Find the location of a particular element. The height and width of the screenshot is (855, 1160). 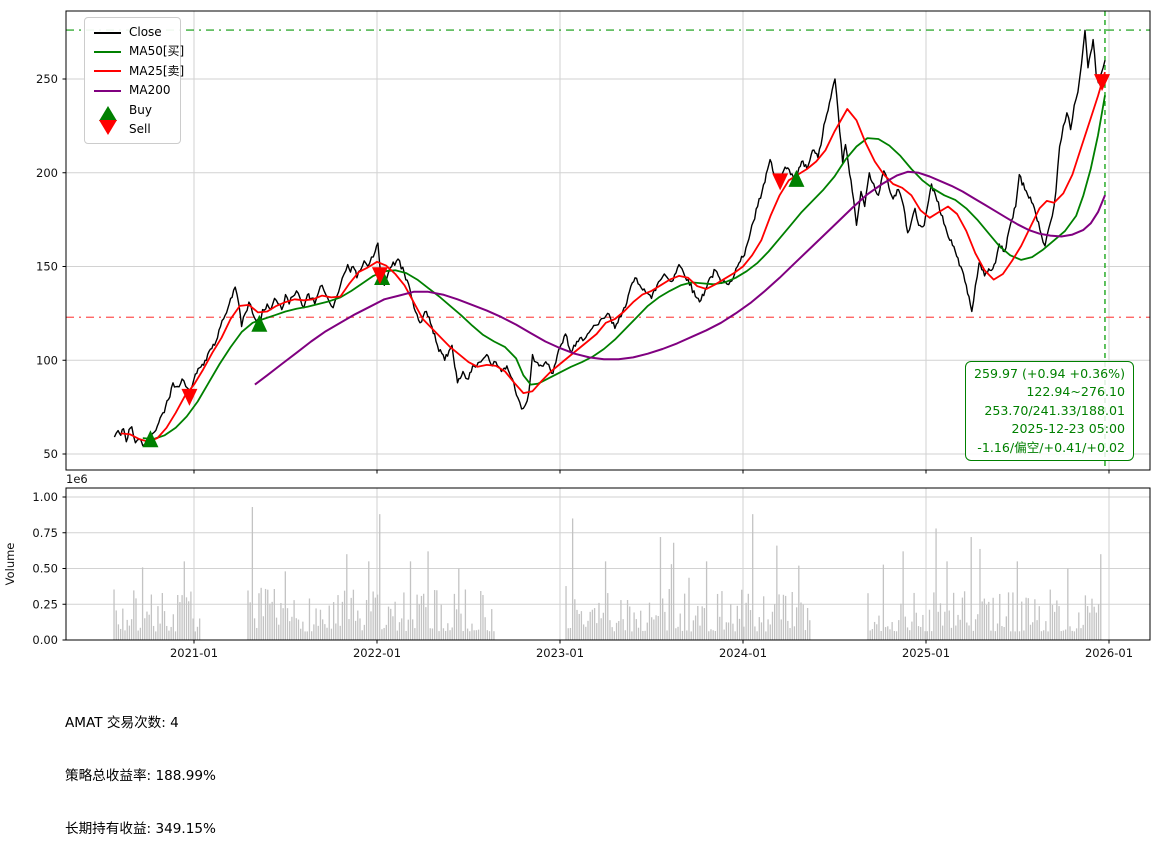

ma200-line-swatch is located at coordinates (107, 90).